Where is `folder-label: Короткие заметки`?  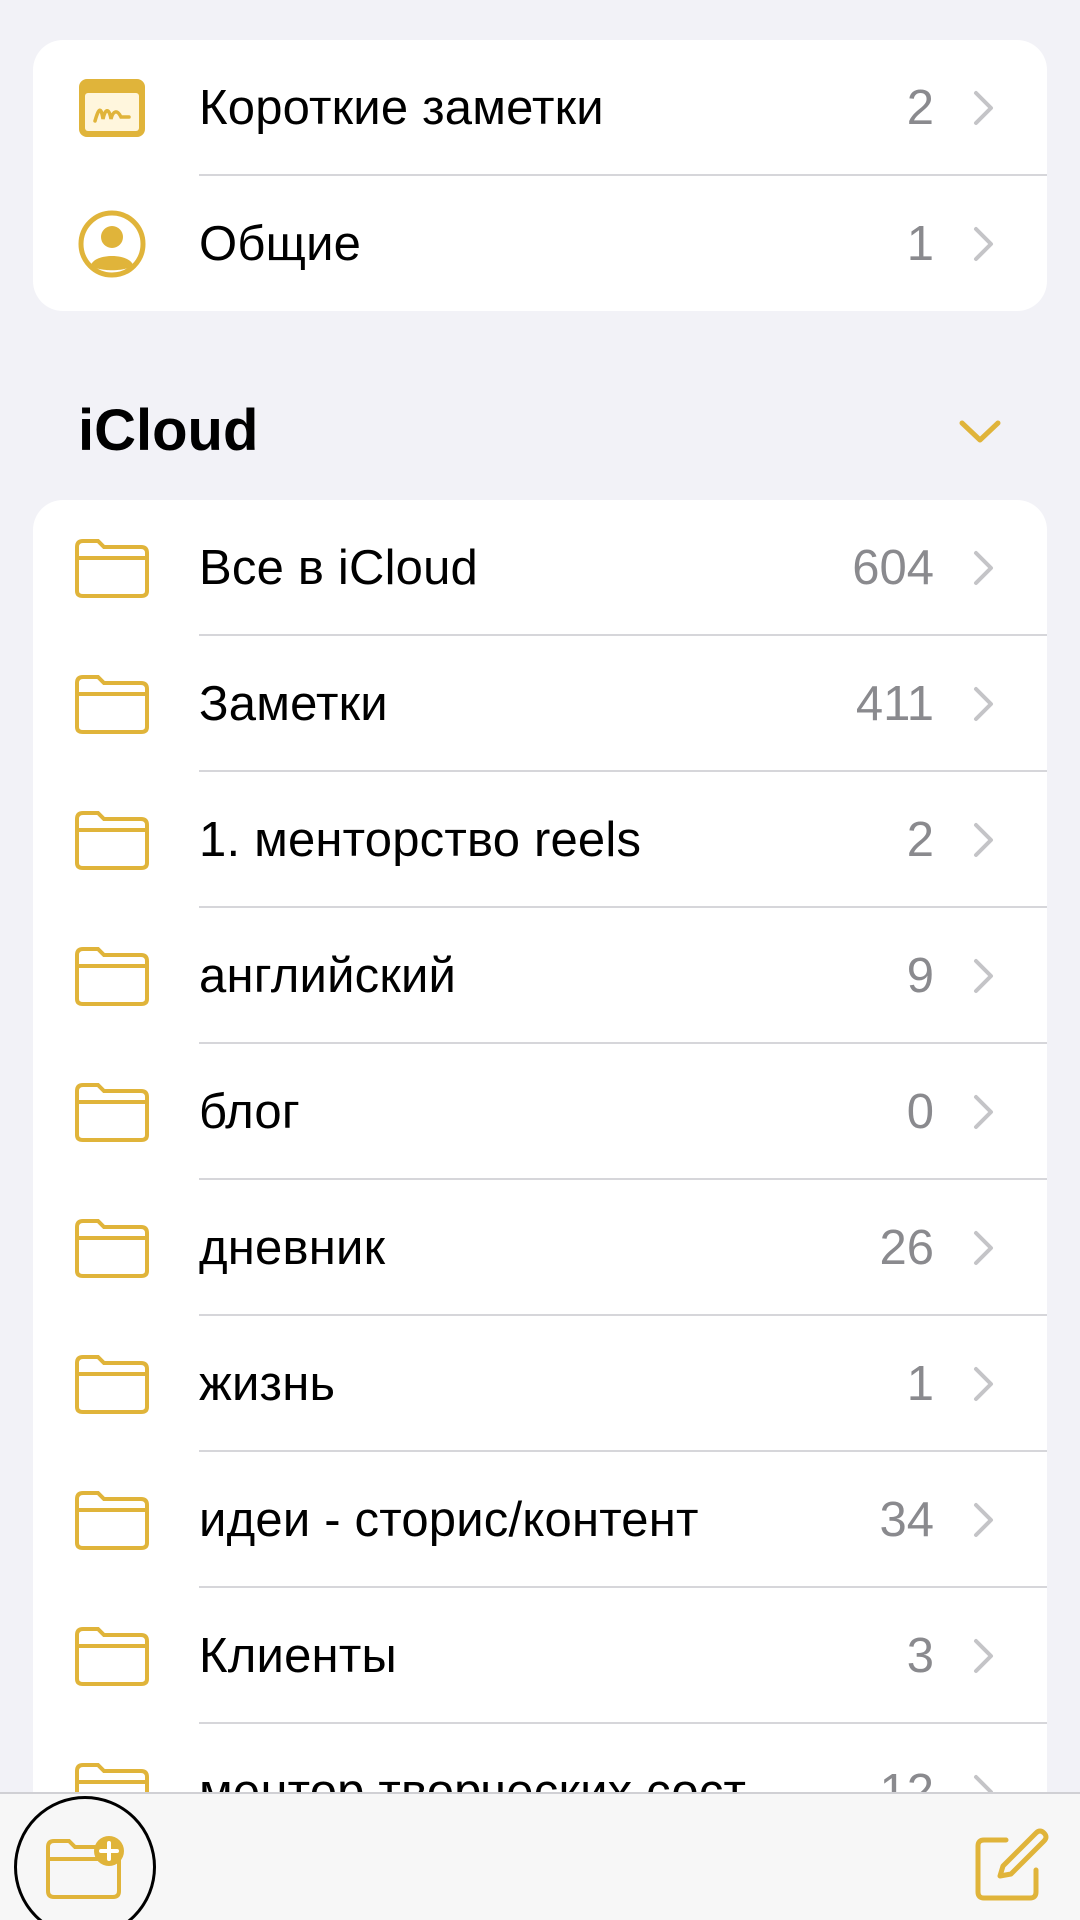
folder-label: Короткие заметки is located at coordinates (401, 108).